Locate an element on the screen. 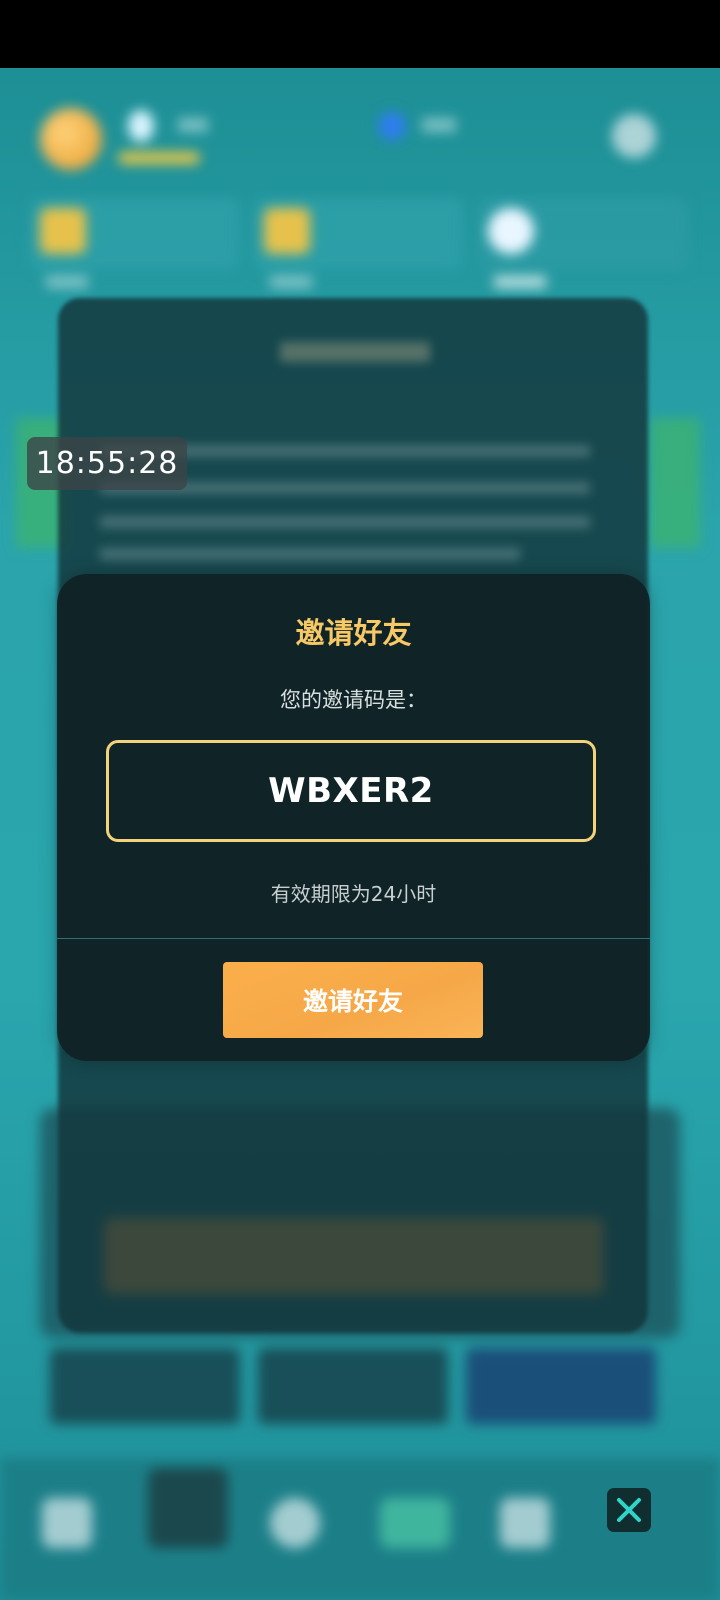 The width and height of the screenshot is (720, 1600). warning-icon is located at coordinates (67, 1523).